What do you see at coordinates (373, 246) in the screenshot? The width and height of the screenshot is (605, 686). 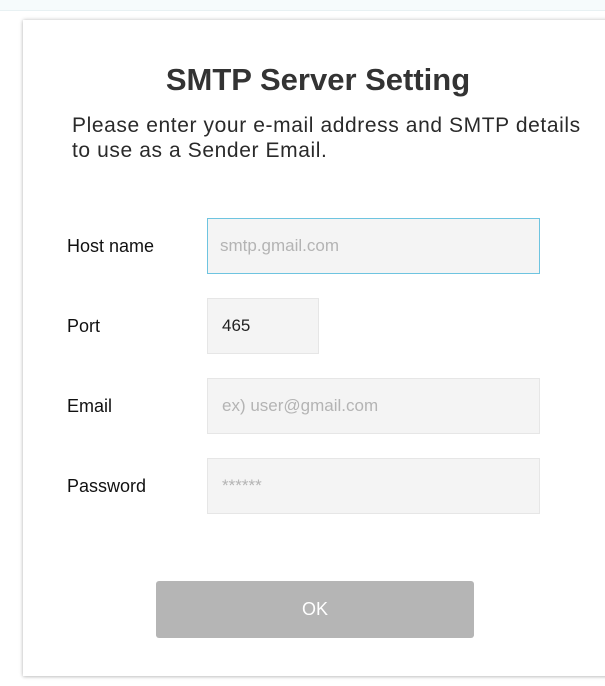 I see `host-name-input` at bounding box center [373, 246].